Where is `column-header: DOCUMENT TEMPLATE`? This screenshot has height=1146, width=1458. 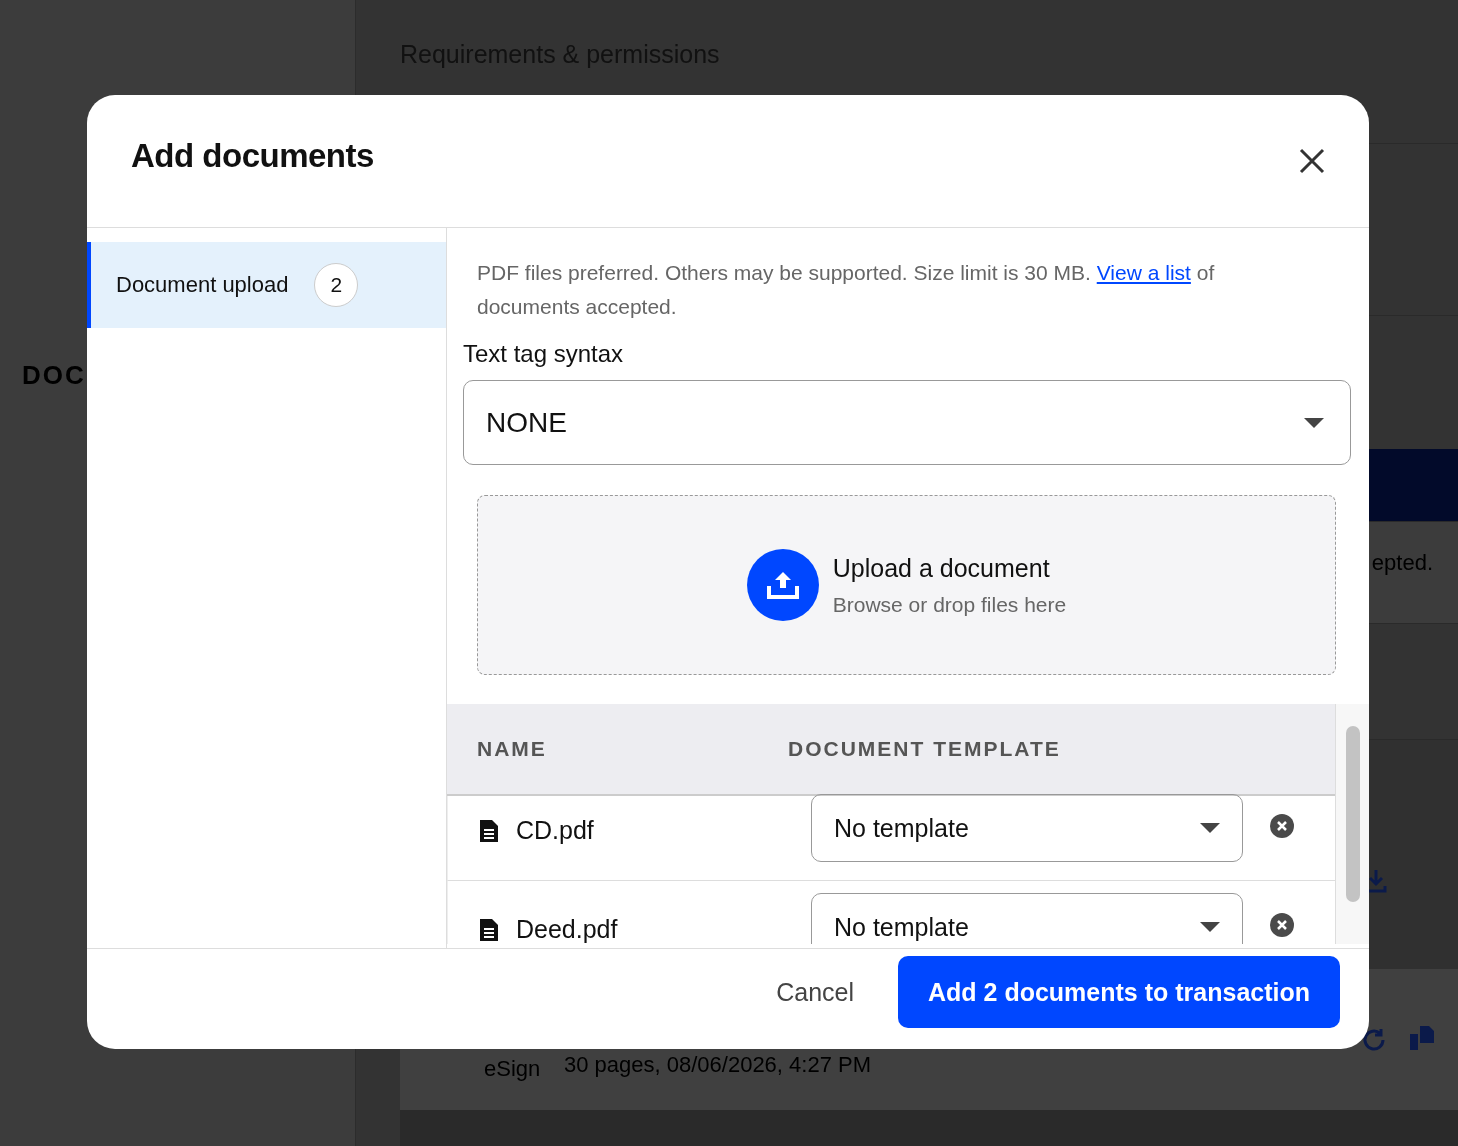 column-header: DOCUMENT TEMPLATE is located at coordinates (924, 749).